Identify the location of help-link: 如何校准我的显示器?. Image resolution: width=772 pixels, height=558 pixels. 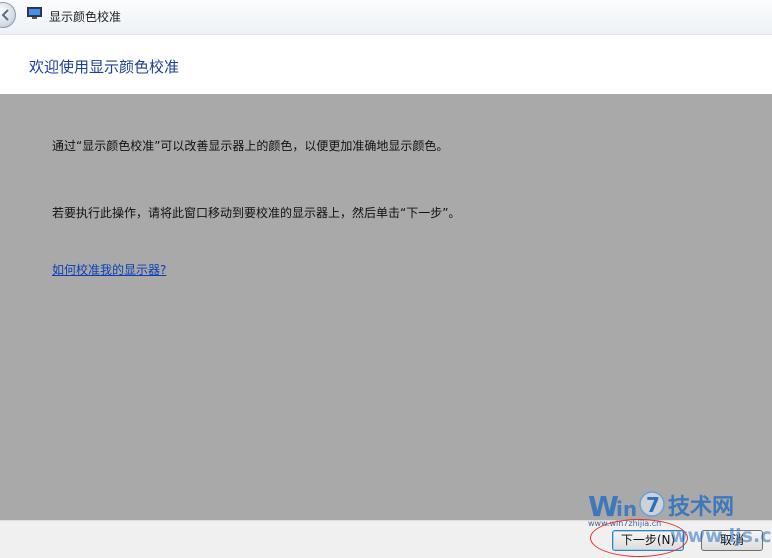
(109, 269).